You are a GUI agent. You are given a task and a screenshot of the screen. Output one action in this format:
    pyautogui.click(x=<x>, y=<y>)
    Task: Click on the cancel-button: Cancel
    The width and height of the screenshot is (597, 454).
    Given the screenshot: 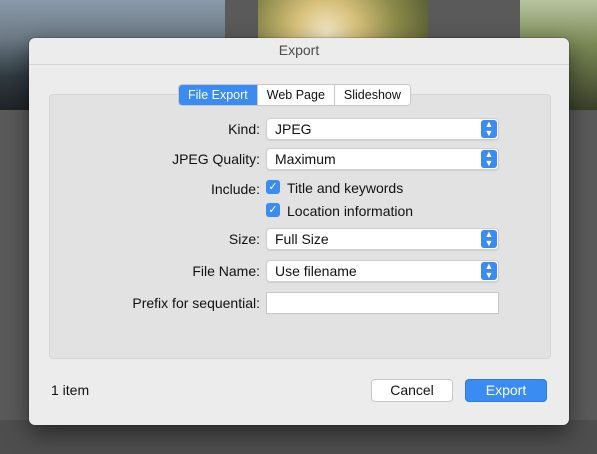 What is the action you would take?
    pyautogui.click(x=412, y=390)
    